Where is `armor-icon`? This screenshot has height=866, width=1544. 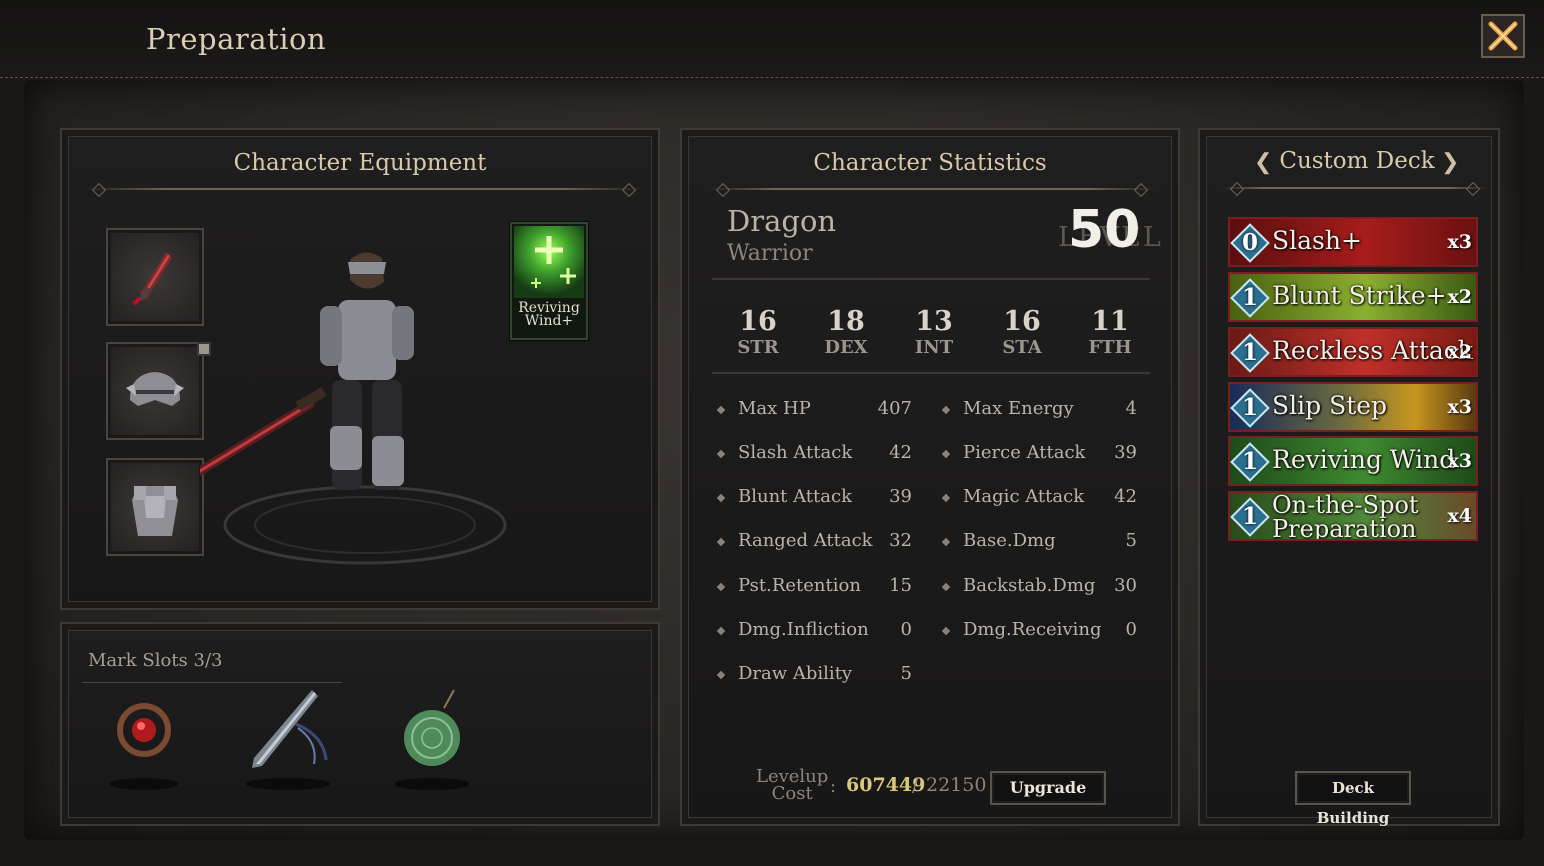
armor-icon is located at coordinates (155, 511).